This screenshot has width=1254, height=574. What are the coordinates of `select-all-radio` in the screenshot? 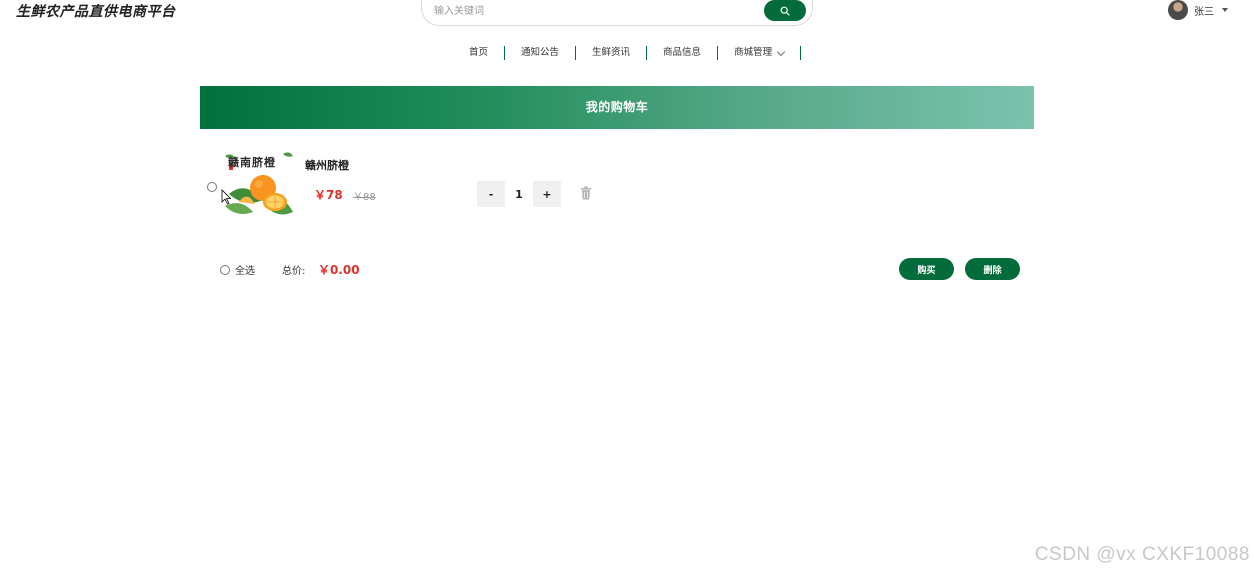 It's located at (225, 269).